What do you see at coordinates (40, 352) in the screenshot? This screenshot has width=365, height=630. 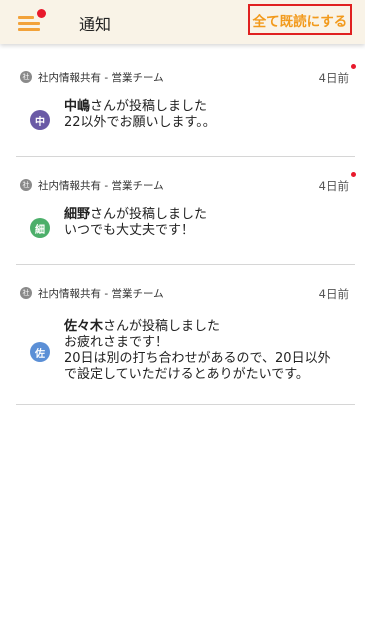 I see `avatar: 佐` at bounding box center [40, 352].